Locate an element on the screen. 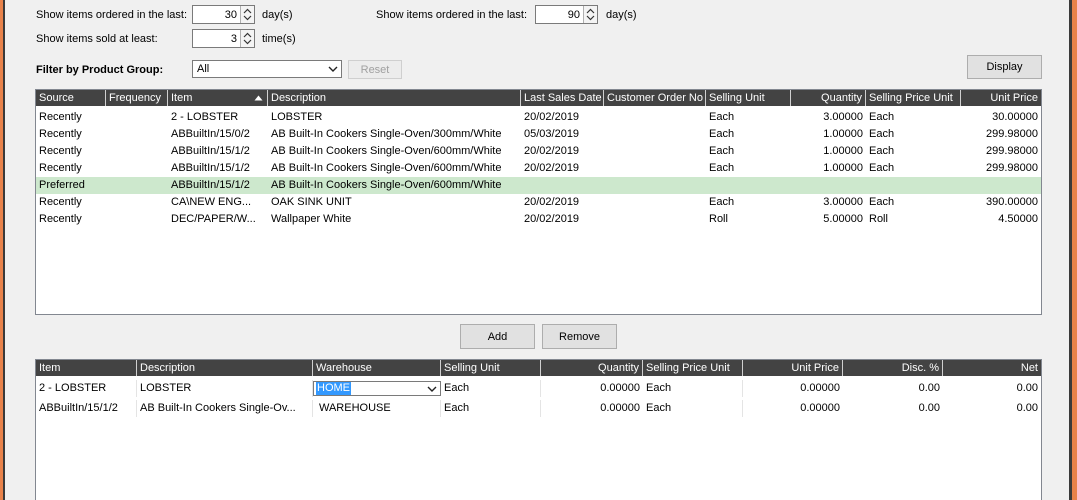 This screenshot has width=1077, height=500. col-frequency: Frequency is located at coordinates (137, 98).